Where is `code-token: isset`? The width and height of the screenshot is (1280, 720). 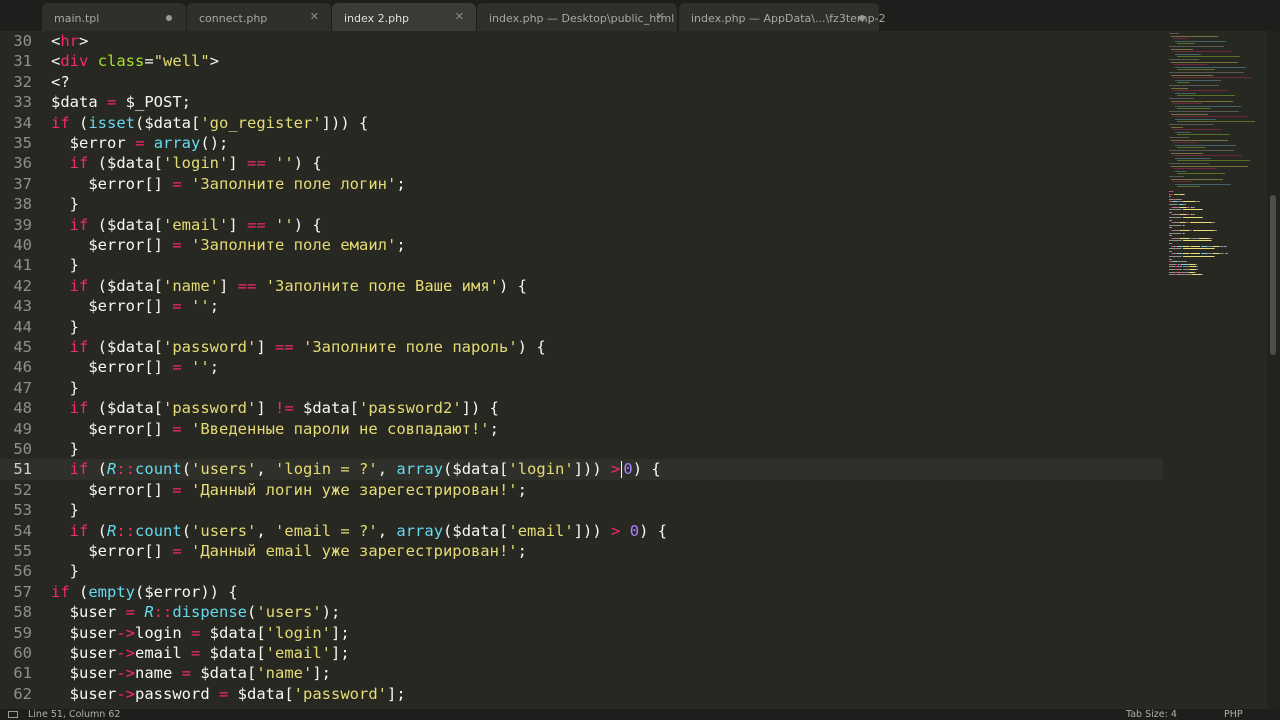
code-token: isset is located at coordinates (112, 122).